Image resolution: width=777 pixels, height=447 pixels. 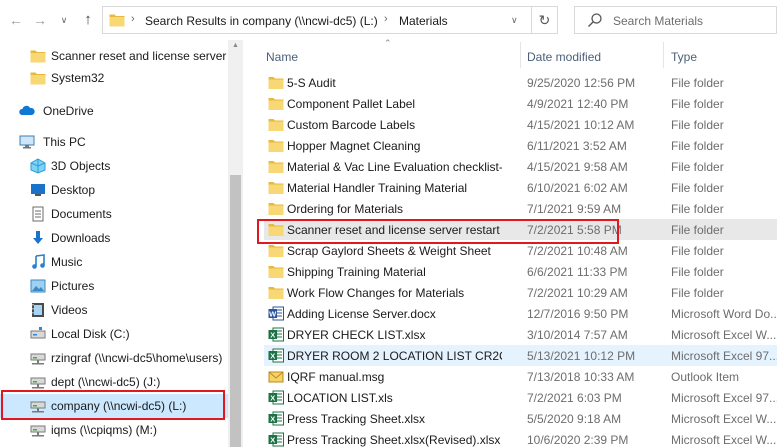 I want to click on computer-icon, so click(x=27, y=142).